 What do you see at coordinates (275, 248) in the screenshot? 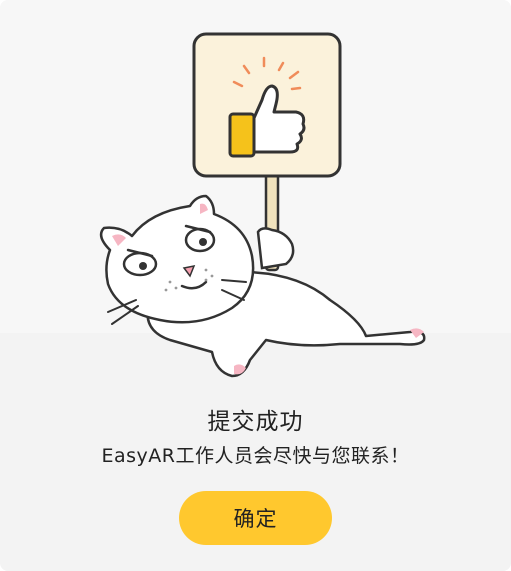
I see `cat-paw` at bounding box center [275, 248].